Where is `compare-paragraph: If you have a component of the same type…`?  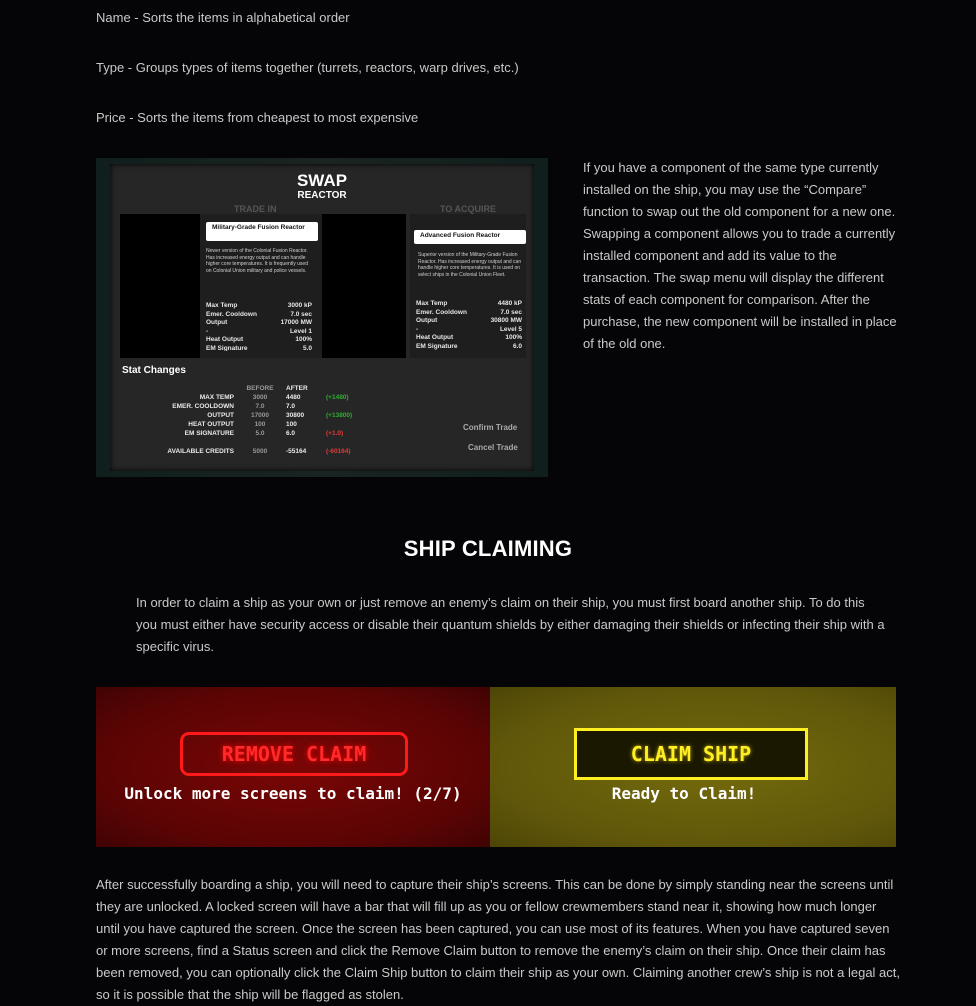 compare-paragraph: If you have a component of the same type… is located at coordinates (740, 255).